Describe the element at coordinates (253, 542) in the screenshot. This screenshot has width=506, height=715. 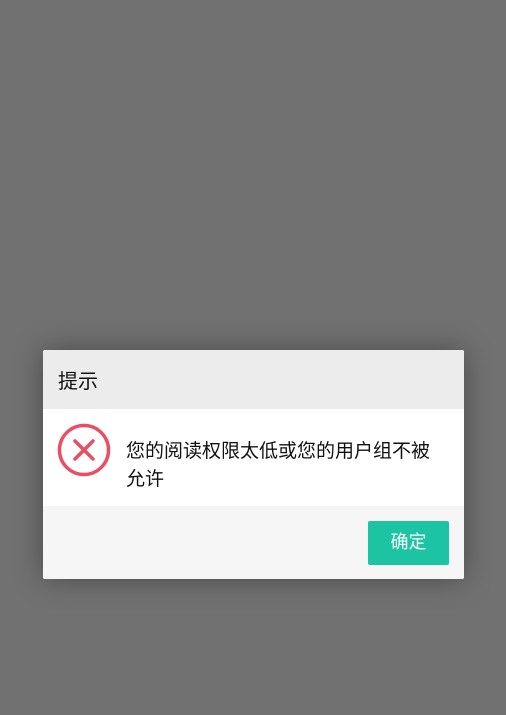
I see `dialog-footer: 确定` at that location.